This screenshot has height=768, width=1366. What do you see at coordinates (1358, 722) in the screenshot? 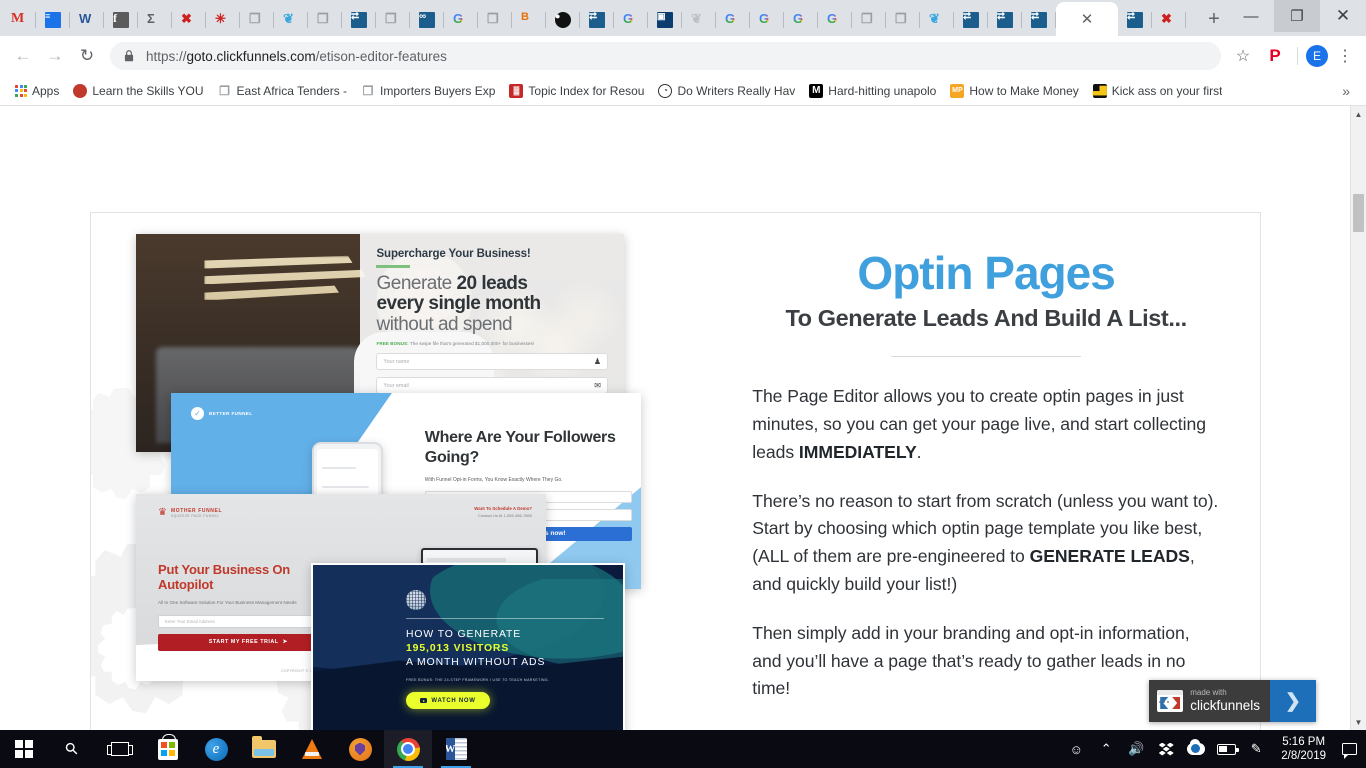
I see `scroll-down-button: ▼` at bounding box center [1358, 722].